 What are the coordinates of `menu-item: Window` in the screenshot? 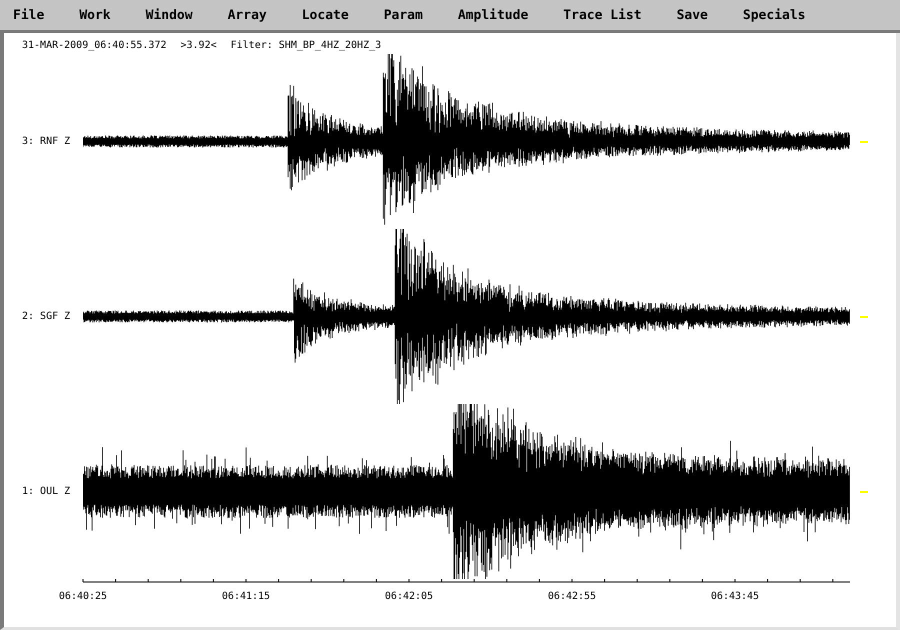 It's located at (169, 15).